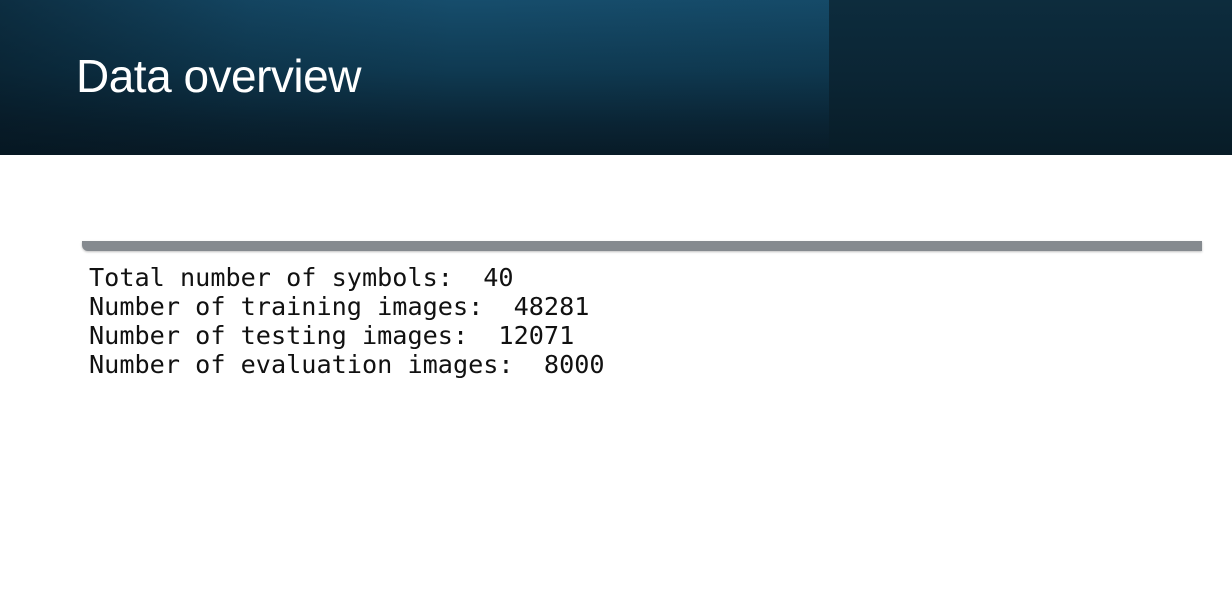  Describe the element at coordinates (347, 364) in the screenshot. I see `output-line-evaluation-images: Number of evaluation images: 8000` at that location.